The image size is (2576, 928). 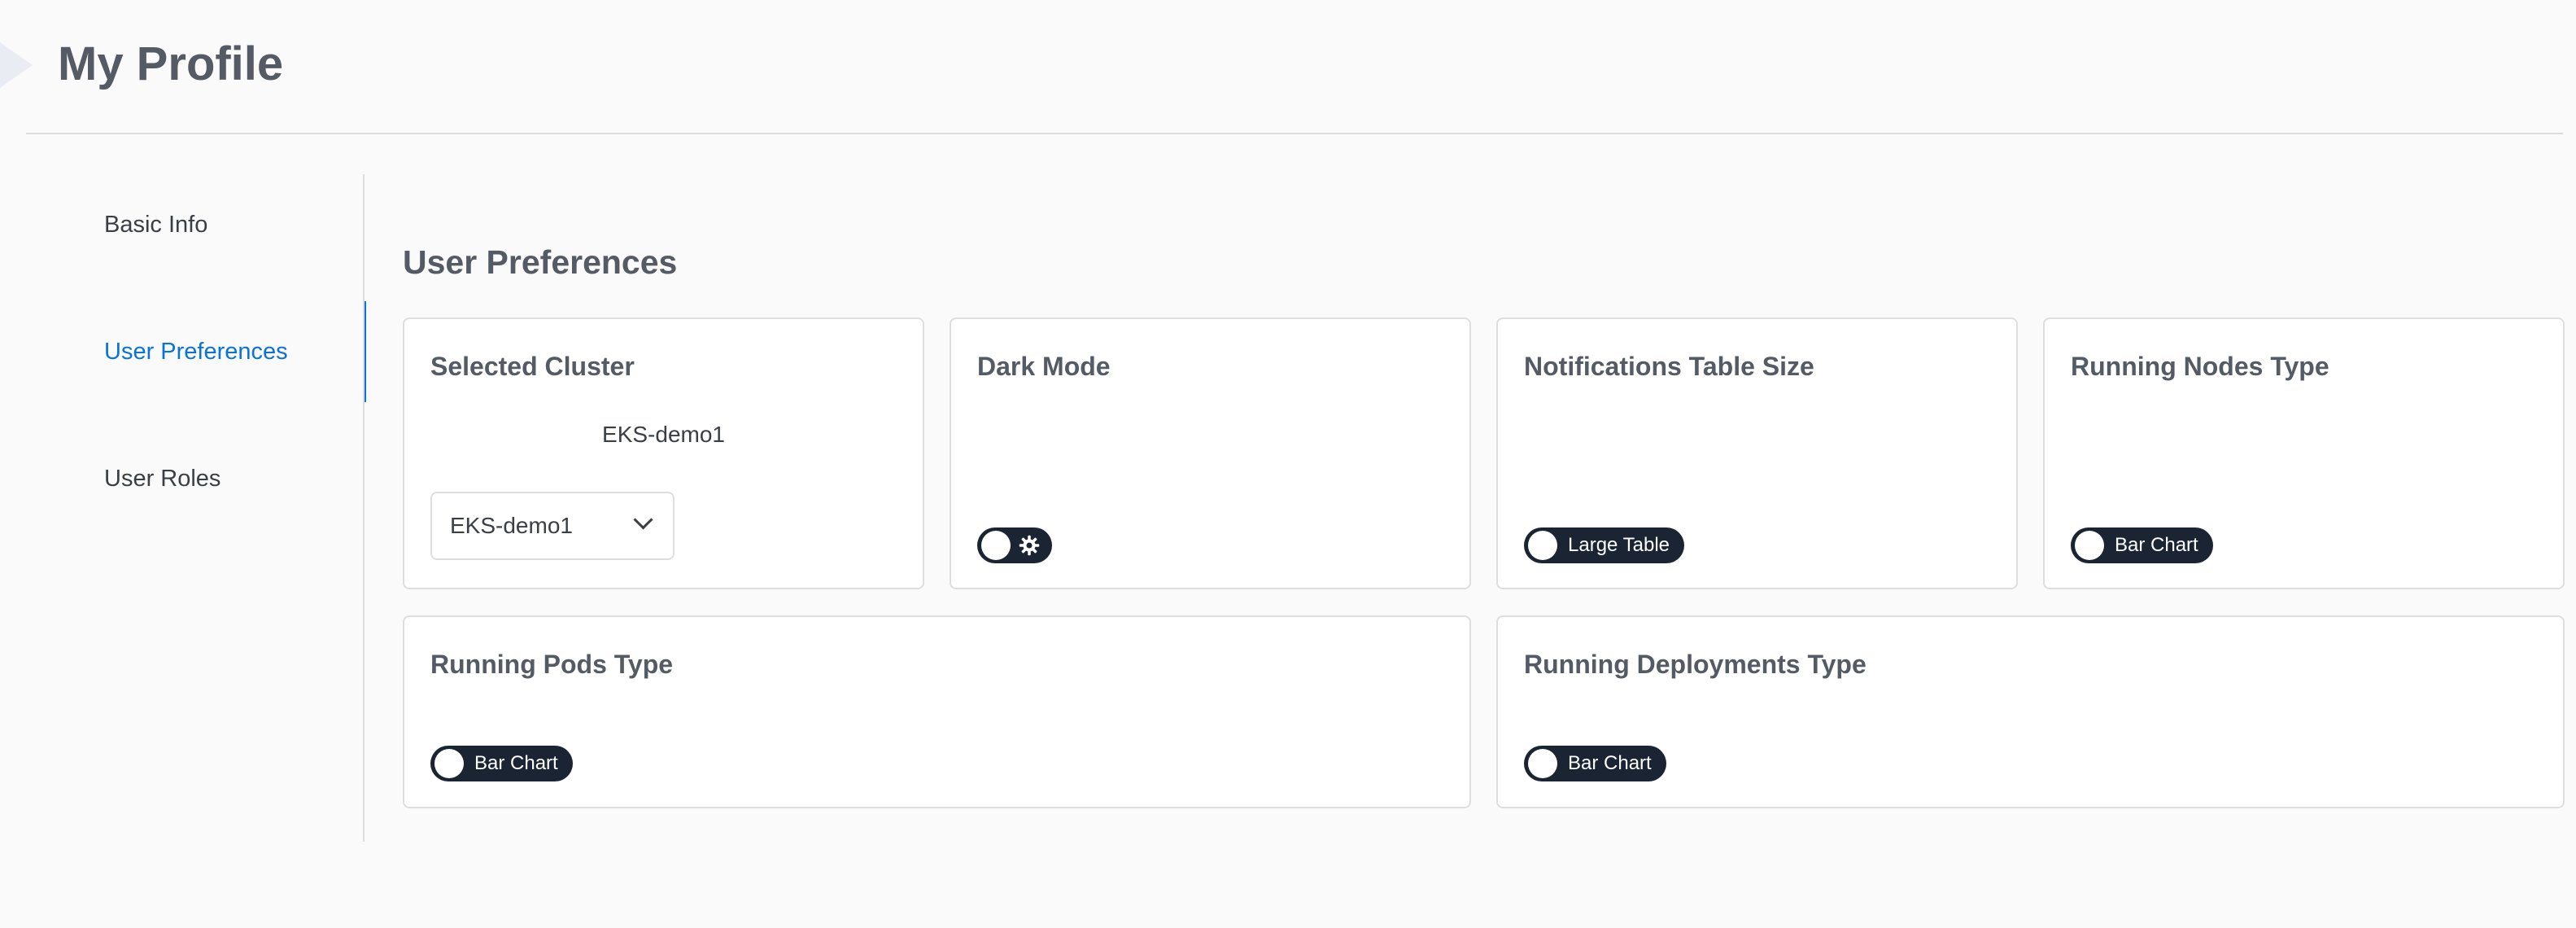 What do you see at coordinates (364, 508) in the screenshot?
I see `side-nav-divider` at bounding box center [364, 508].